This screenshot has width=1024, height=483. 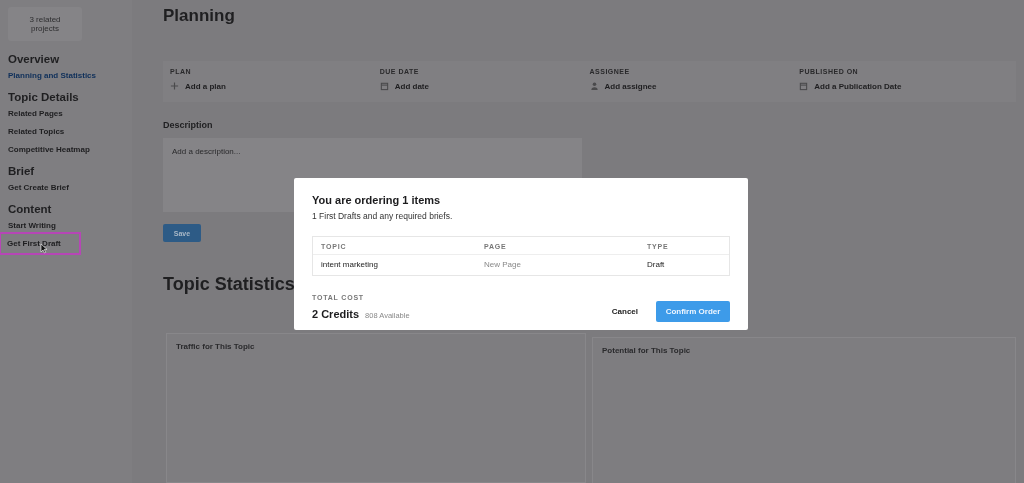 I want to click on person-icon, so click(x=594, y=86).